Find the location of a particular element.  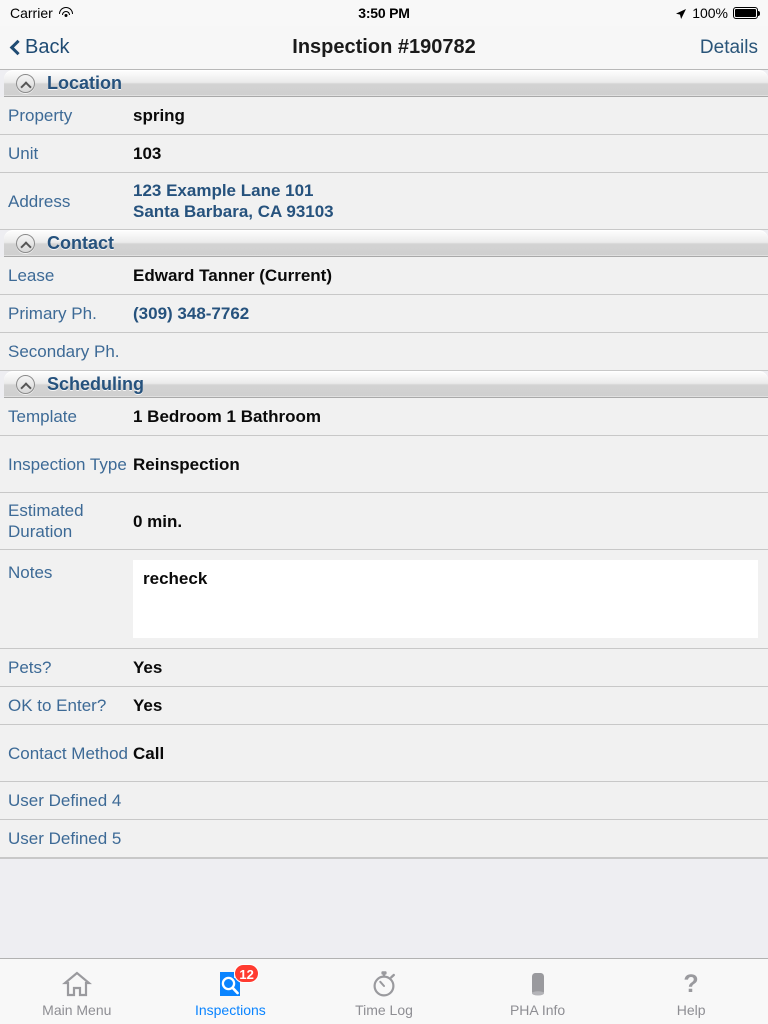

question-mark-icon: ? is located at coordinates (691, 984).